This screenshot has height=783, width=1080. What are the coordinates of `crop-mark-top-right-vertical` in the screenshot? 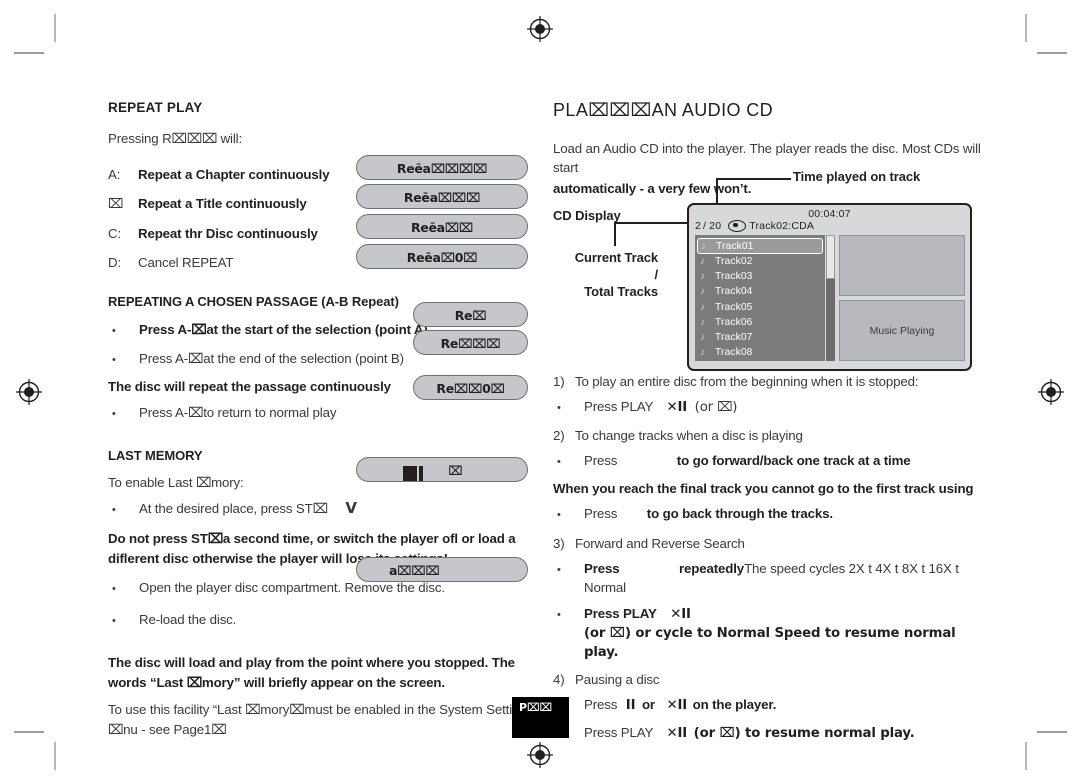 It's located at (1026, 28).